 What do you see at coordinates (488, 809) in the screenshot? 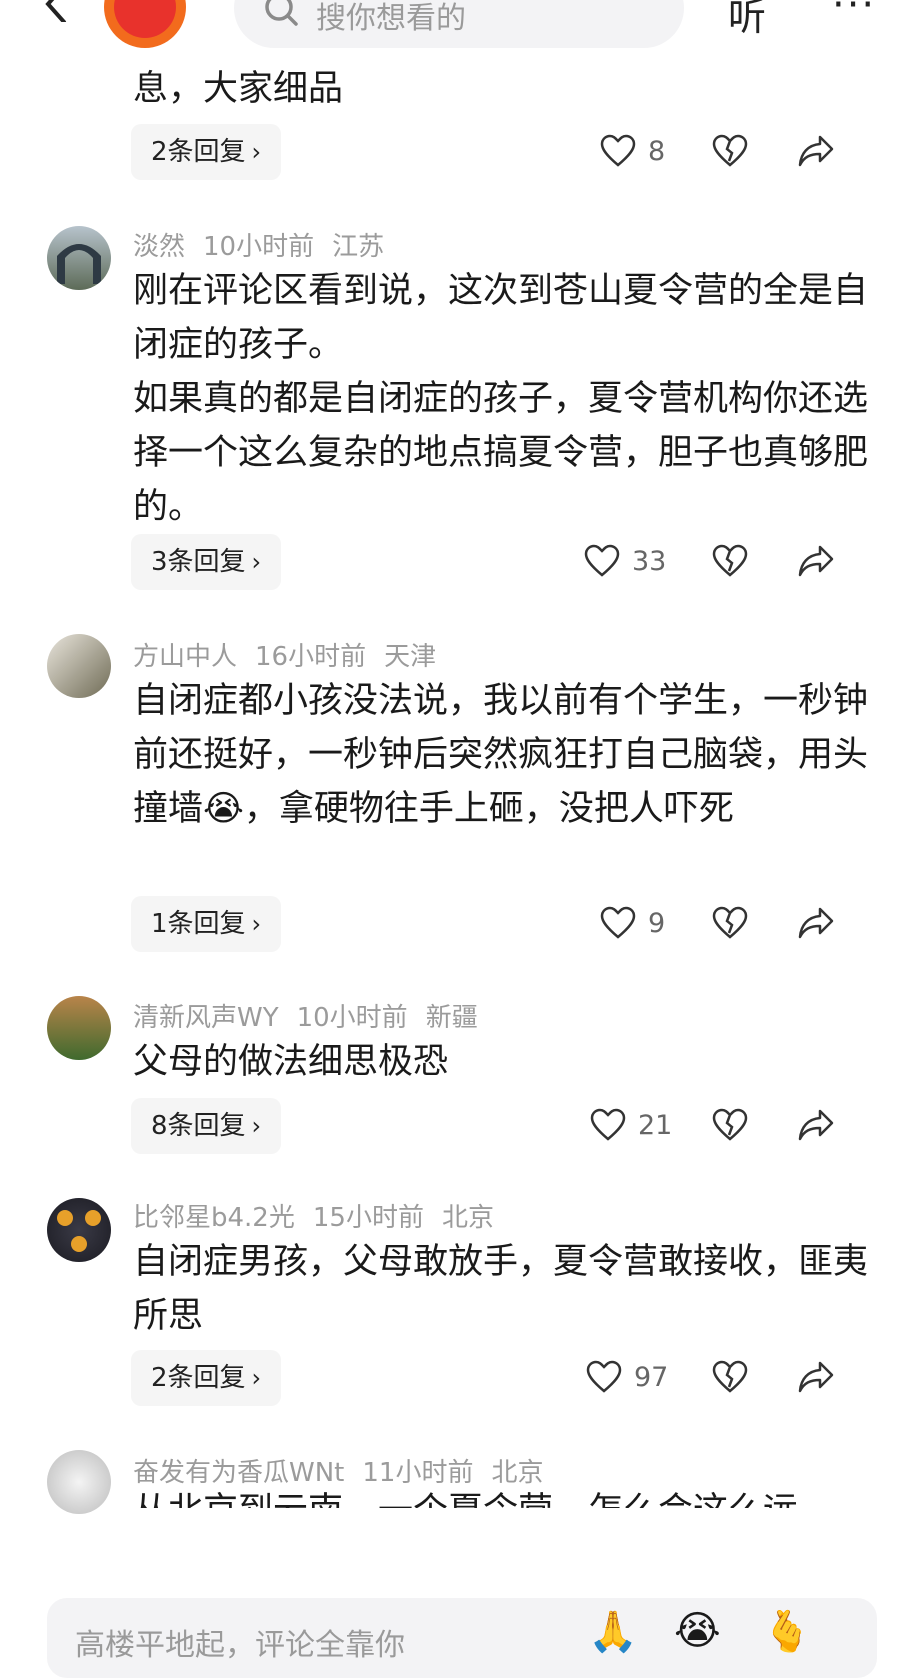
I see `comment-text-part: ，拿硬物往手上砸，没把人吓死` at bounding box center [488, 809].